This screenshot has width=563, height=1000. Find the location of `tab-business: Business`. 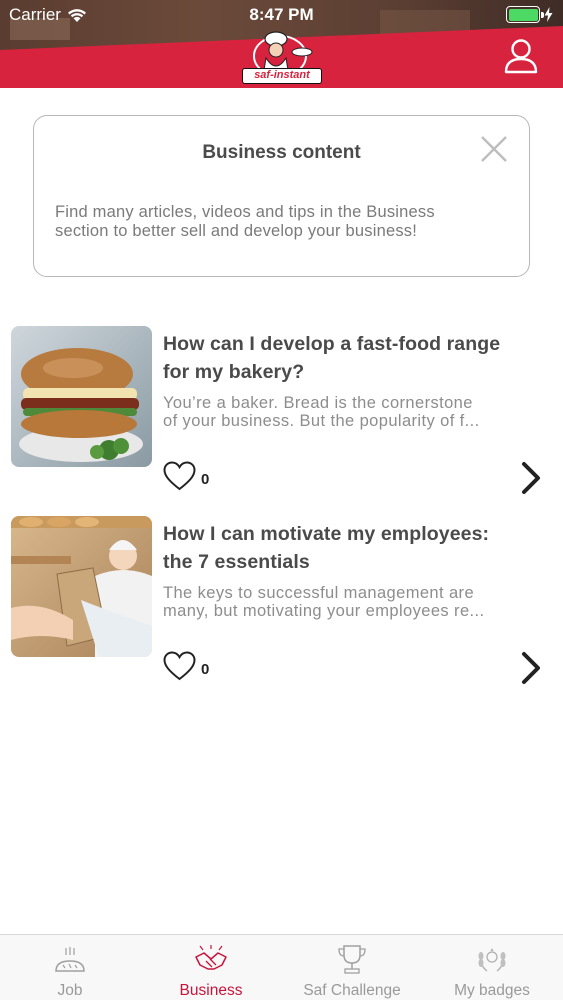

tab-business: Business is located at coordinates (211, 967).